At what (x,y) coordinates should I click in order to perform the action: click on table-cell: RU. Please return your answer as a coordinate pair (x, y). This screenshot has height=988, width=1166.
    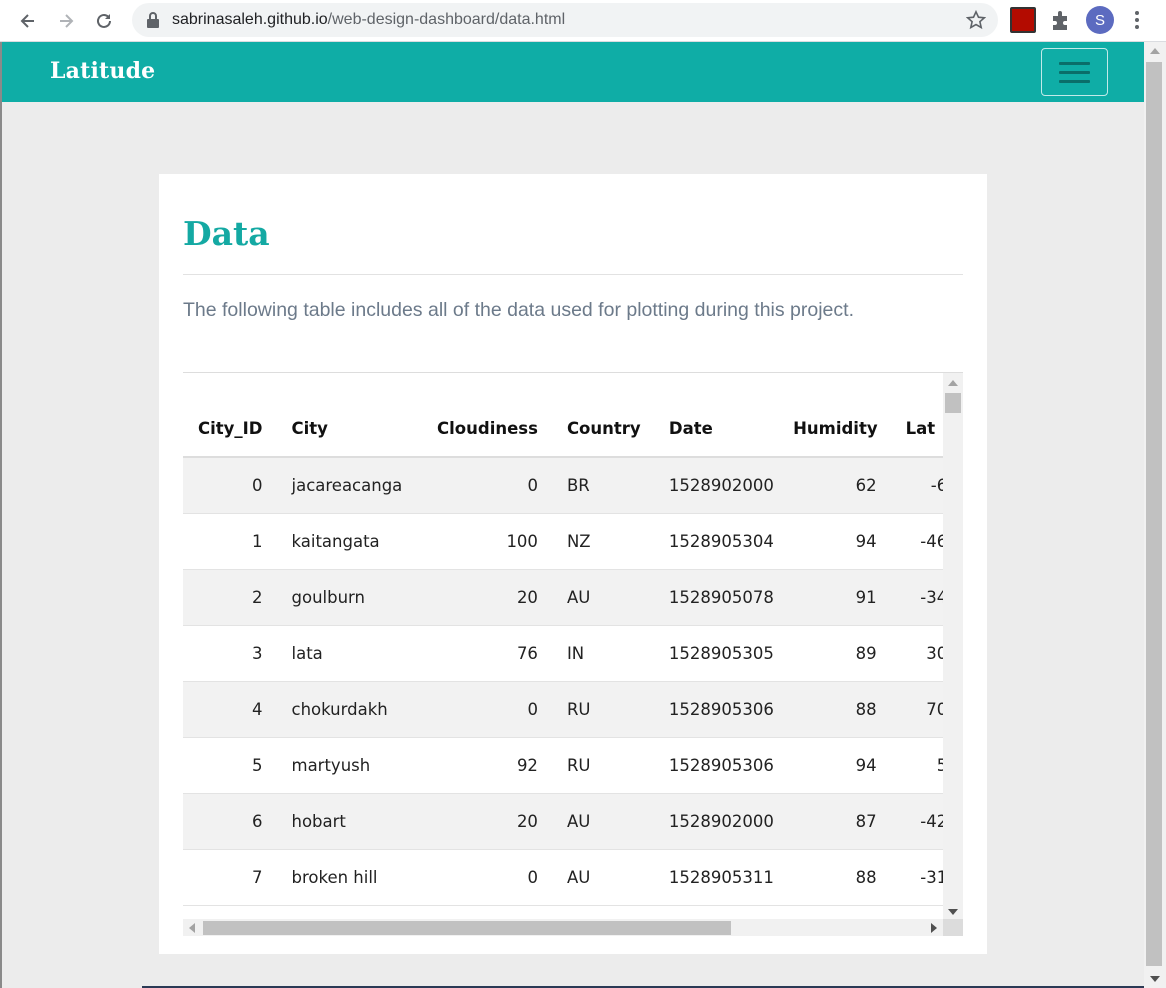
    Looking at the image, I should click on (606, 709).